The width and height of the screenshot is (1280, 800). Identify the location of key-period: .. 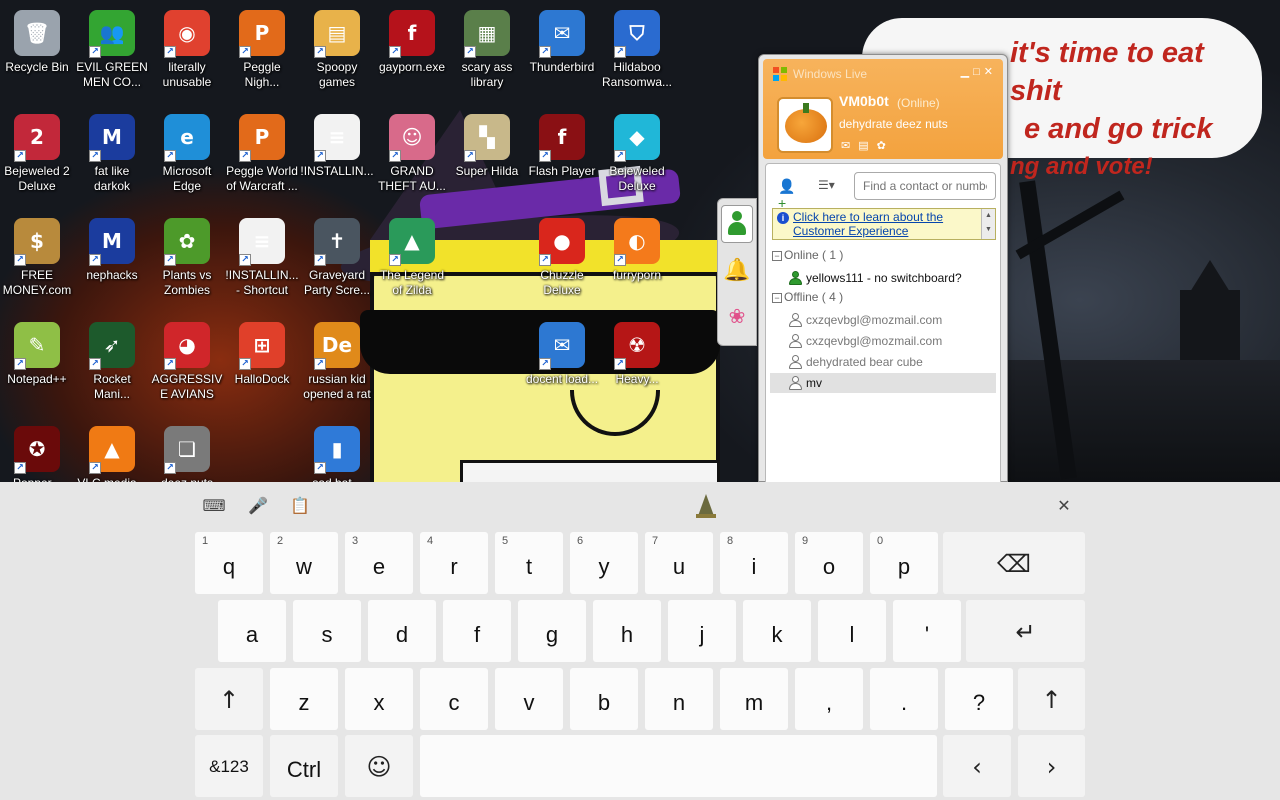
(904, 699).